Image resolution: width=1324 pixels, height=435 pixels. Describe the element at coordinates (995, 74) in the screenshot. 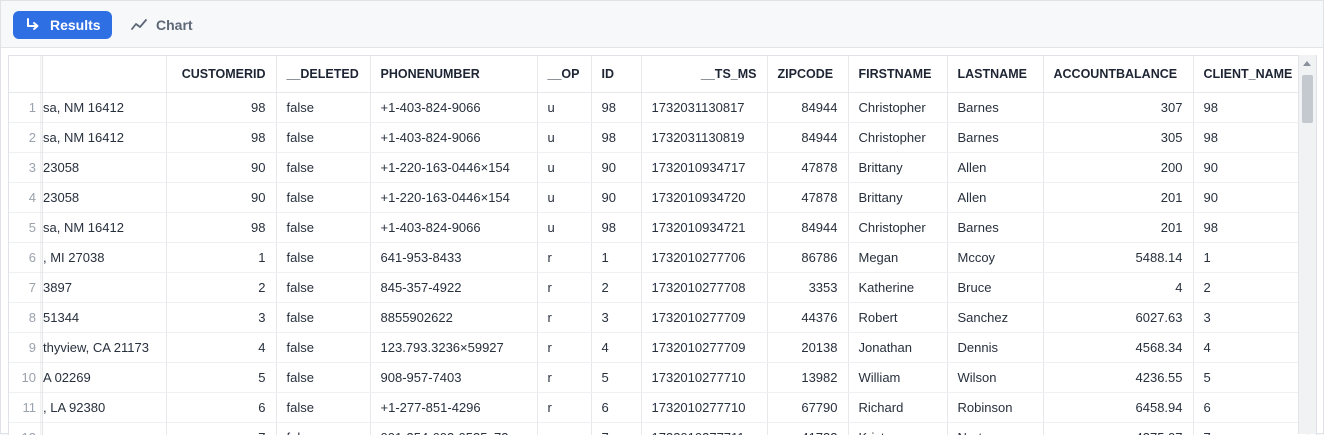

I see `column-header-lastname: LASTNAME` at that location.